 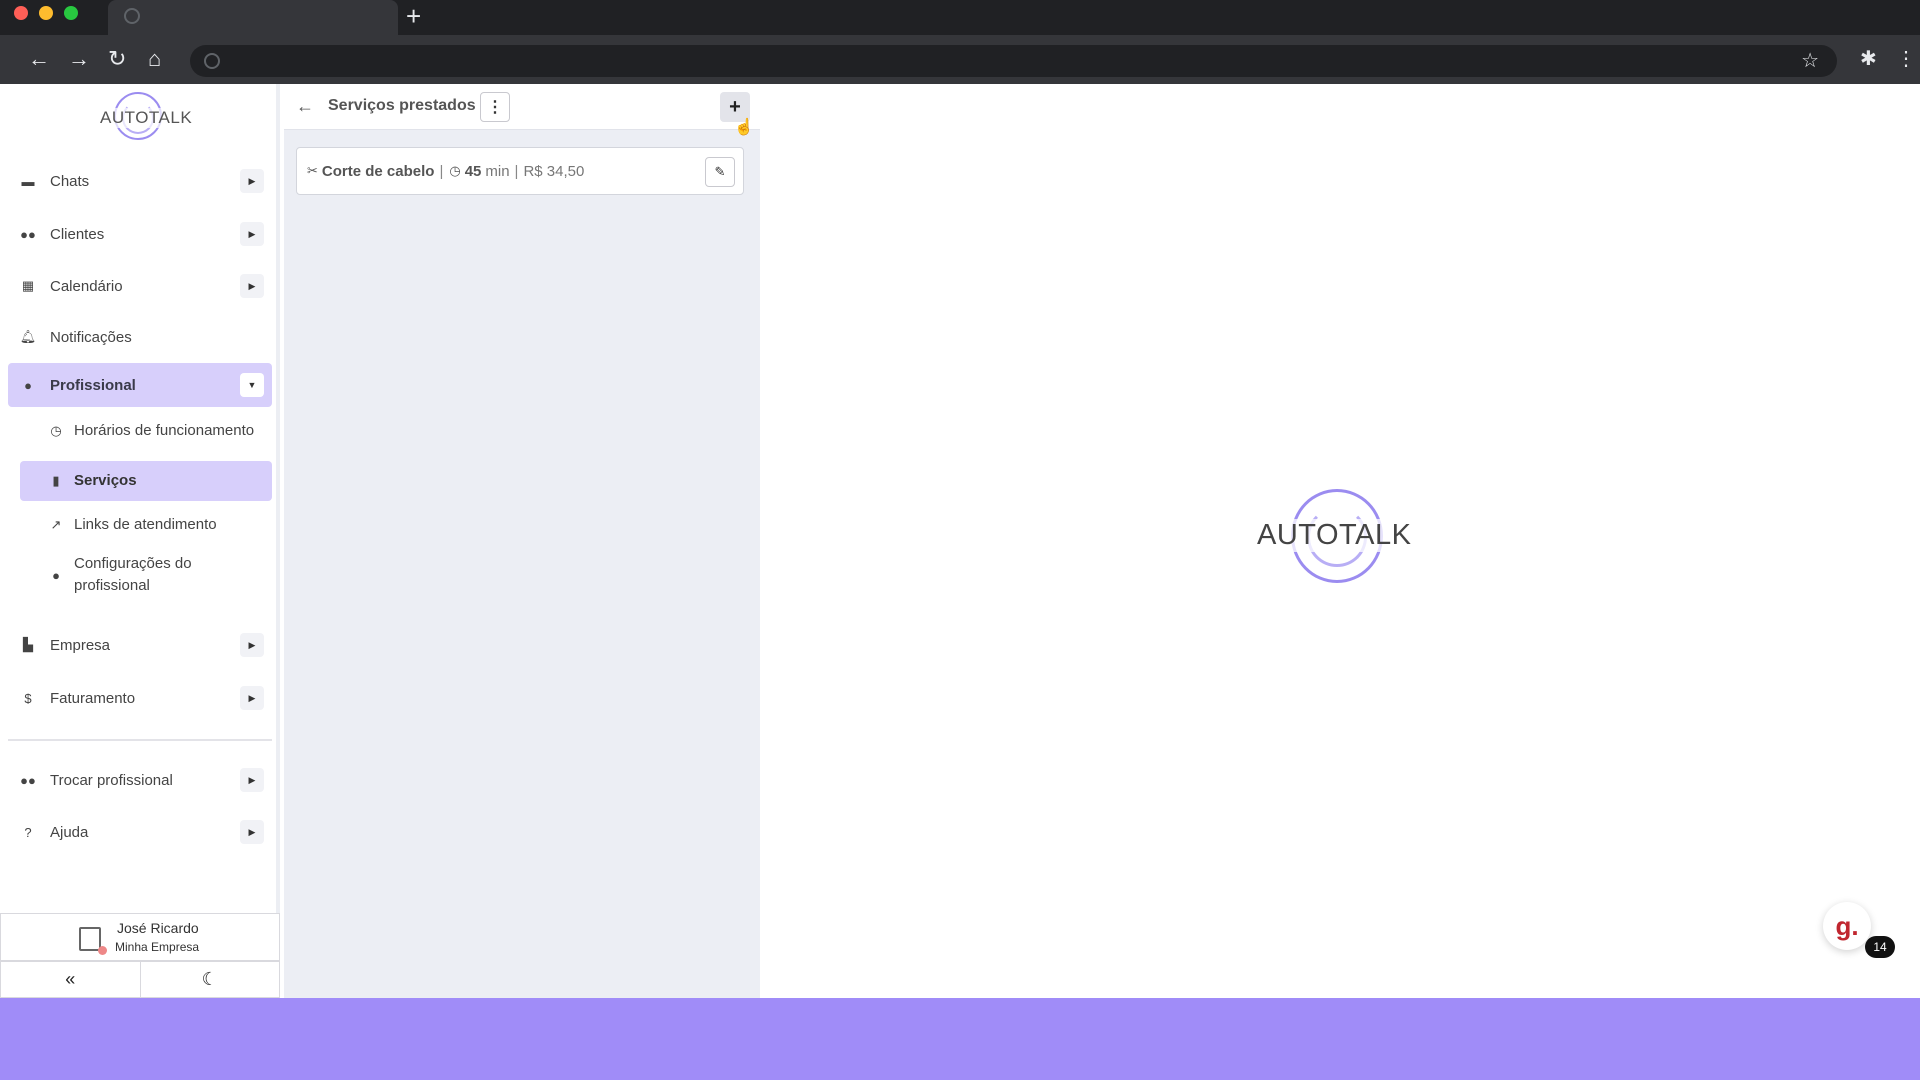 What do you see at coordinates (522, 110) in the screenshot?
I see `services-header: ← Serviços prestados ⋮ + ☝` at bounding box center [522, 110].